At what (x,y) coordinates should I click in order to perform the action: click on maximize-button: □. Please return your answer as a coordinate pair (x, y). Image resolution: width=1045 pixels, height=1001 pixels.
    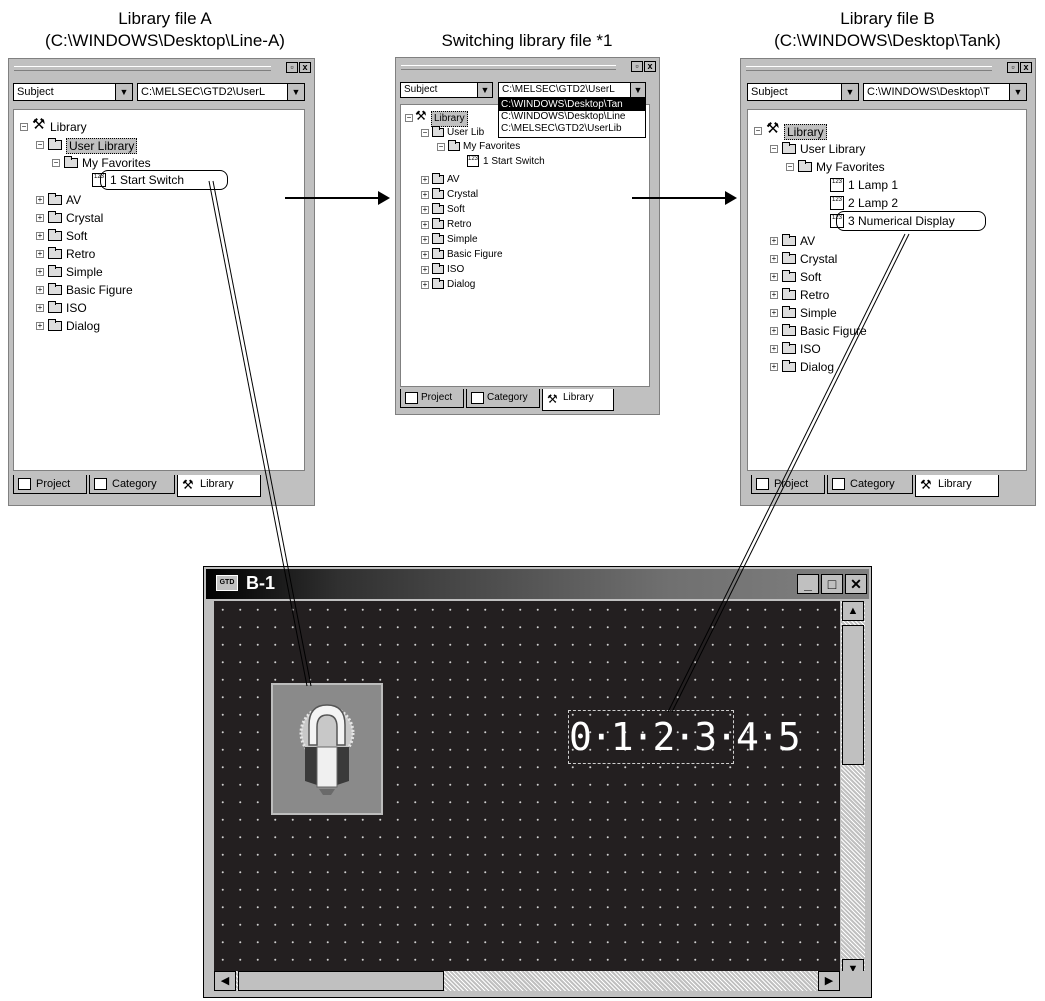
    Looking at the image, I should click on (832, 584).